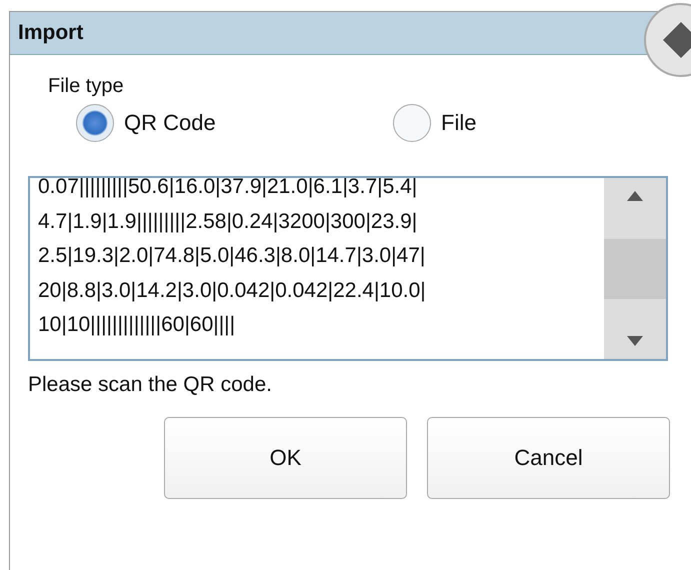 Image resolution: width=691 pixels, height=570 pixels. I want to click on close-icon, so click(667, 40).